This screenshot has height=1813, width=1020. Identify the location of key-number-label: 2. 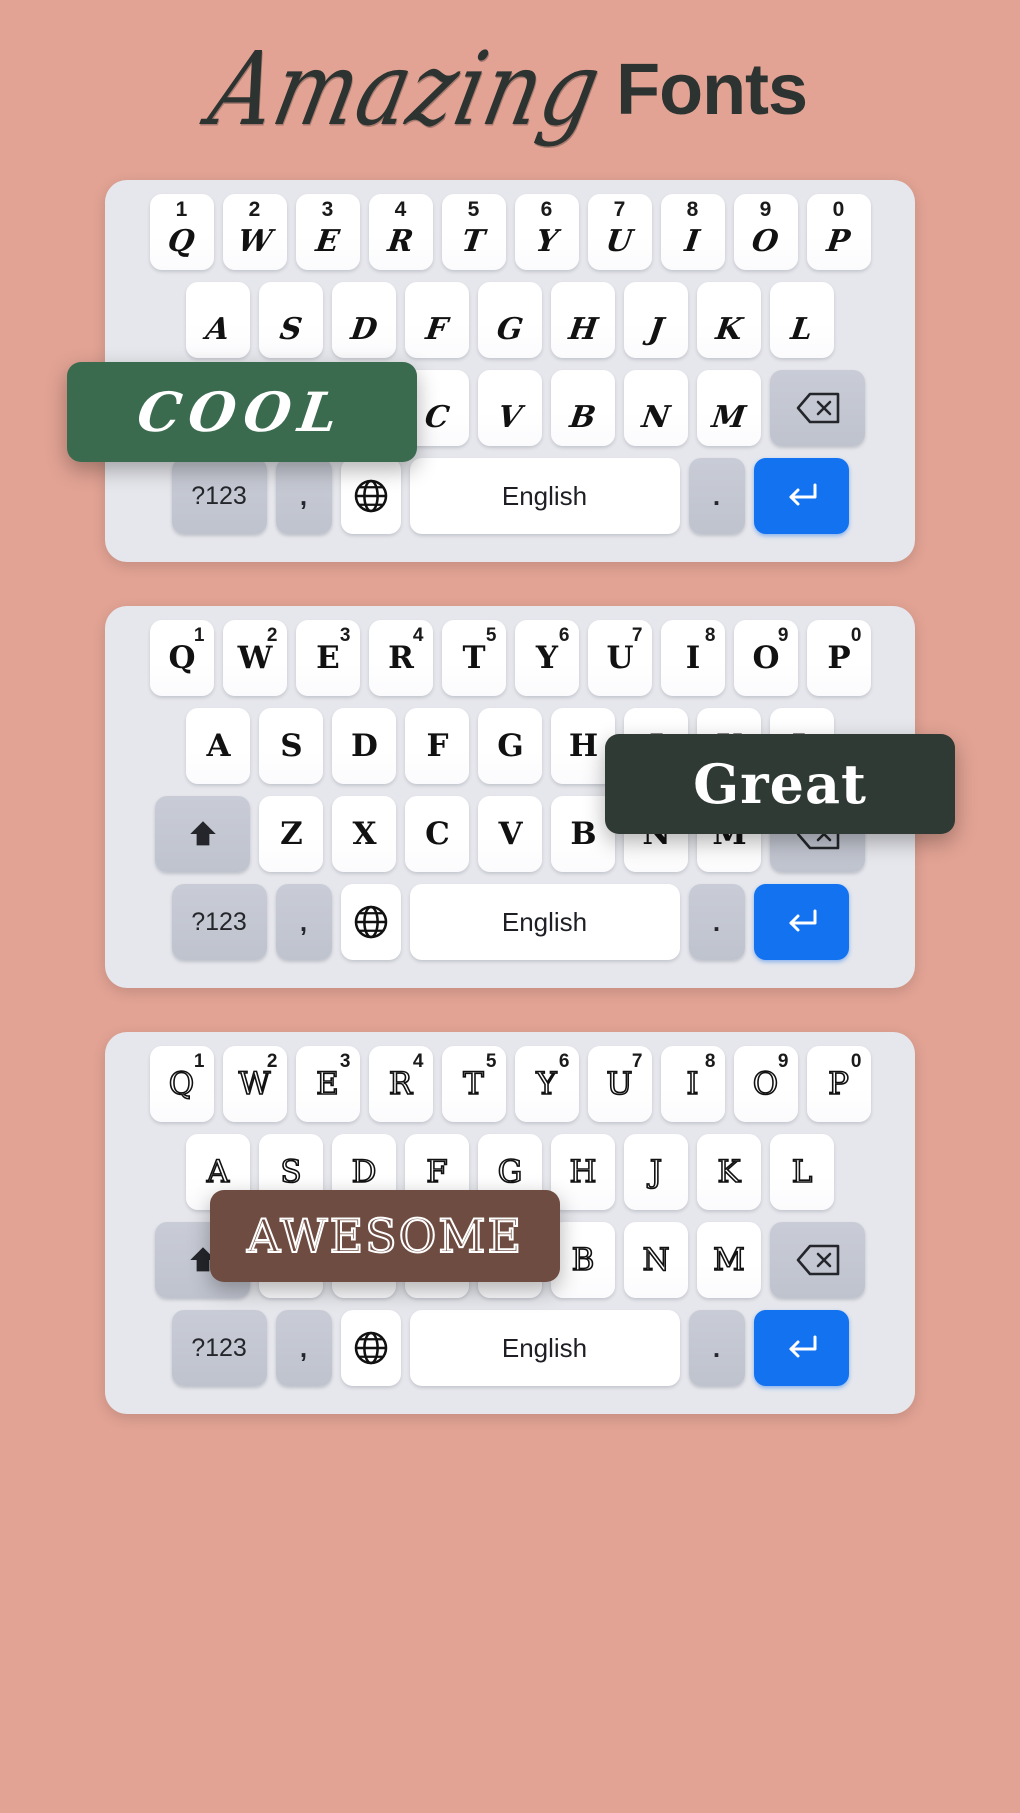
(254, 209).